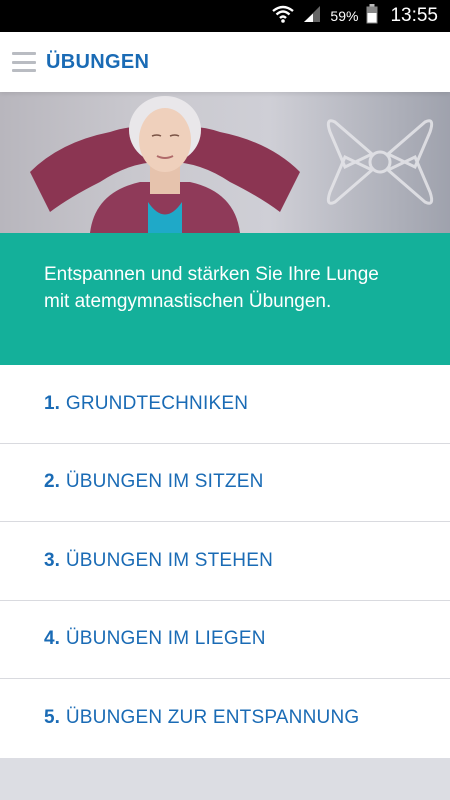 Image resolution: width=450 pixels, height=800 pixels. I want to click on clock: 13:55, so click(414, 15).